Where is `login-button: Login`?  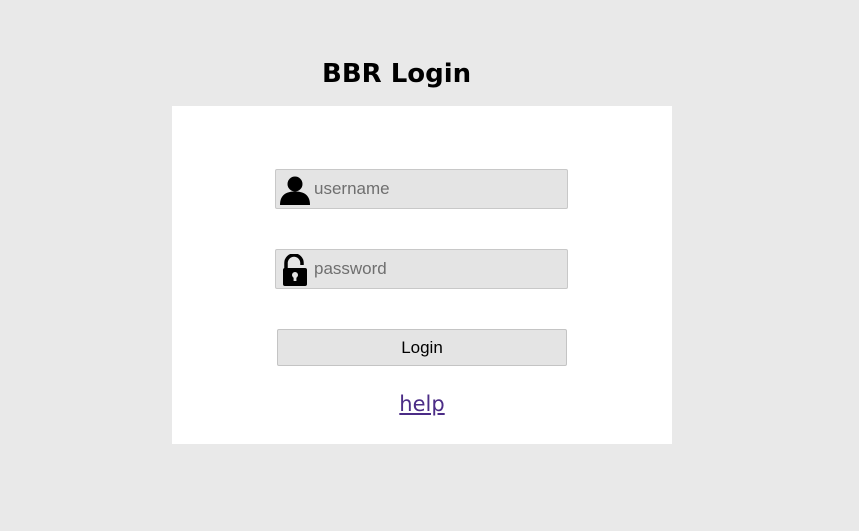
login-button: Login is located at coordinates (422, 347).